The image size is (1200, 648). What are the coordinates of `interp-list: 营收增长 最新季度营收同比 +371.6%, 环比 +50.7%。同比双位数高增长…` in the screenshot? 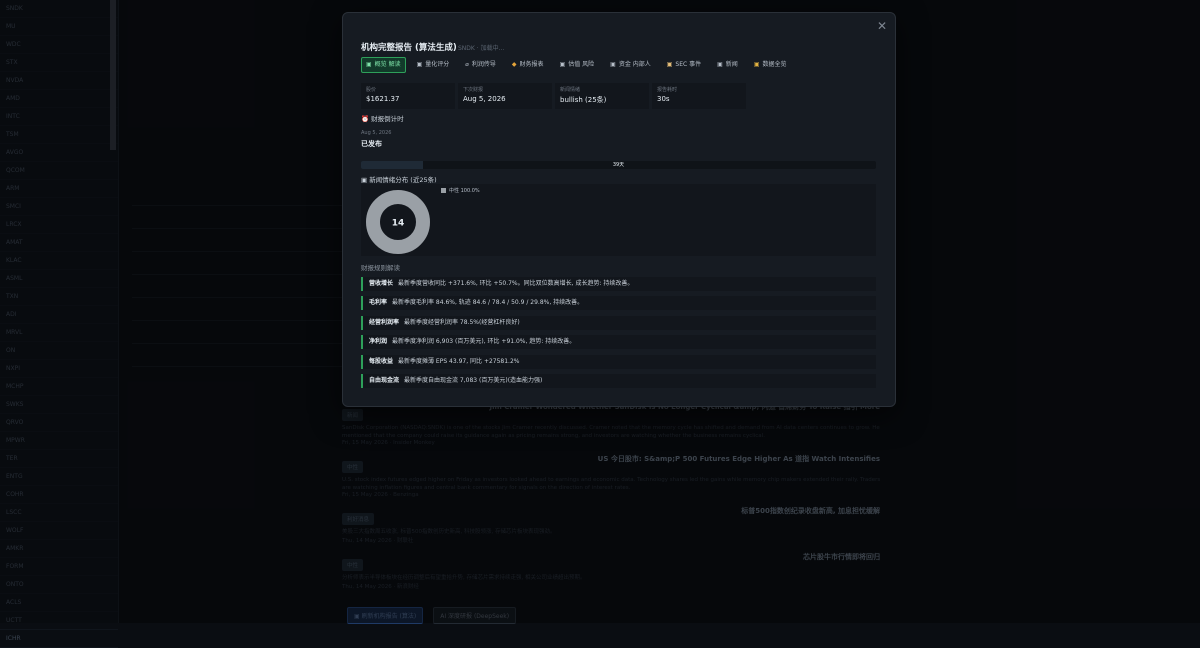 It's located at (618, 335).